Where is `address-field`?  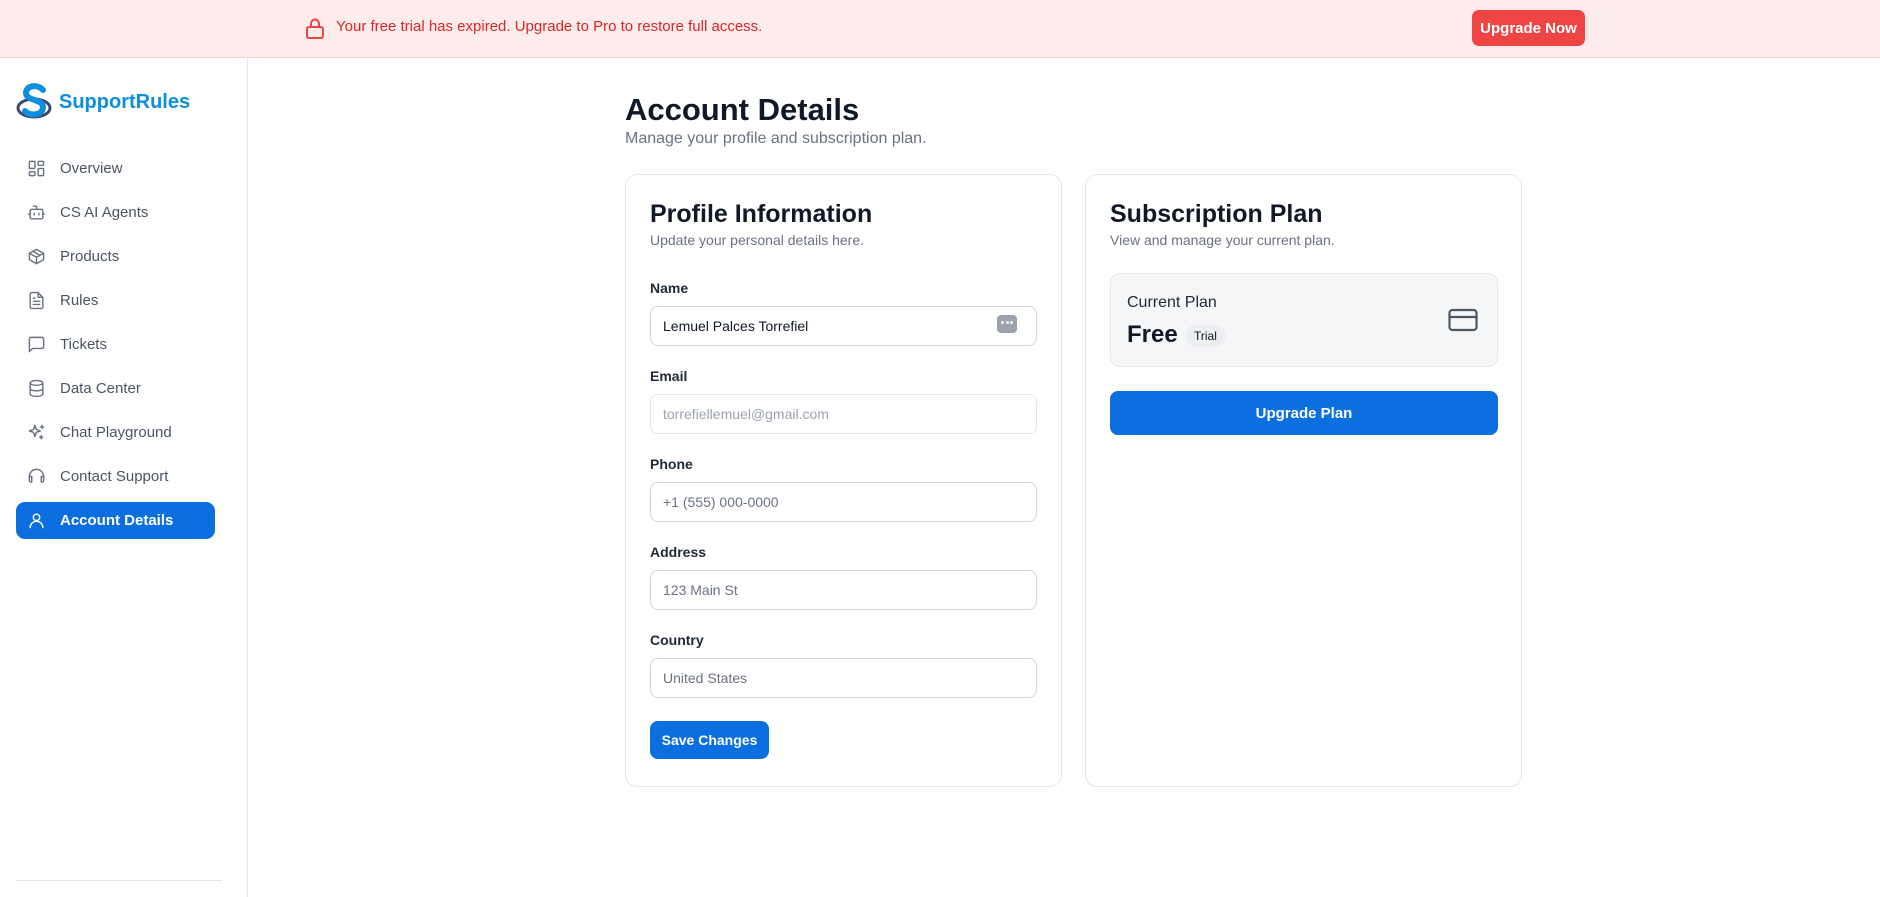
address-field is located at coordinates (843, 590).